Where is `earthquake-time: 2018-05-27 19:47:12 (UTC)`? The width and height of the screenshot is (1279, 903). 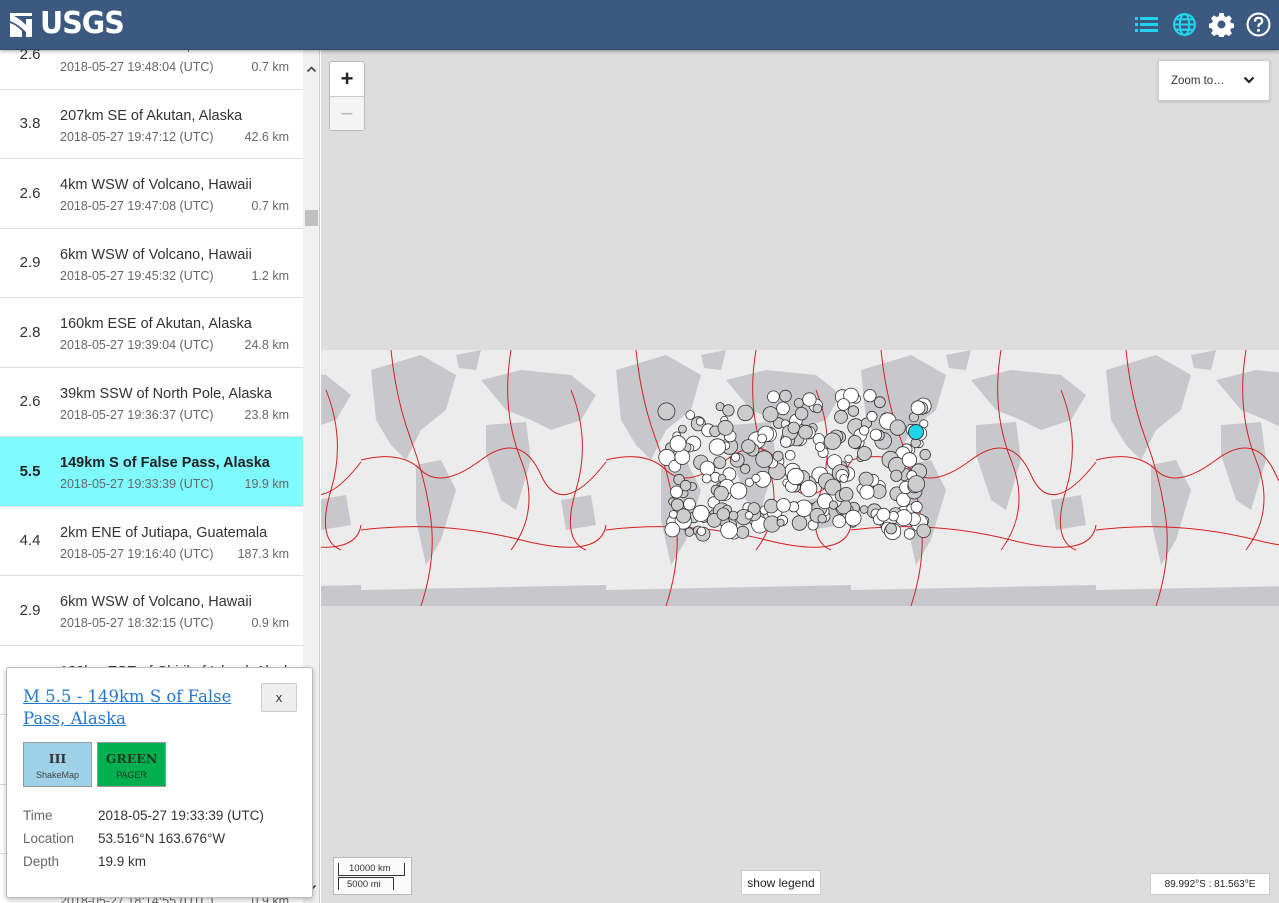 earthquake-time: 2018-05-27 19:47:12 (UTC) is located at coordinates (137, 136).